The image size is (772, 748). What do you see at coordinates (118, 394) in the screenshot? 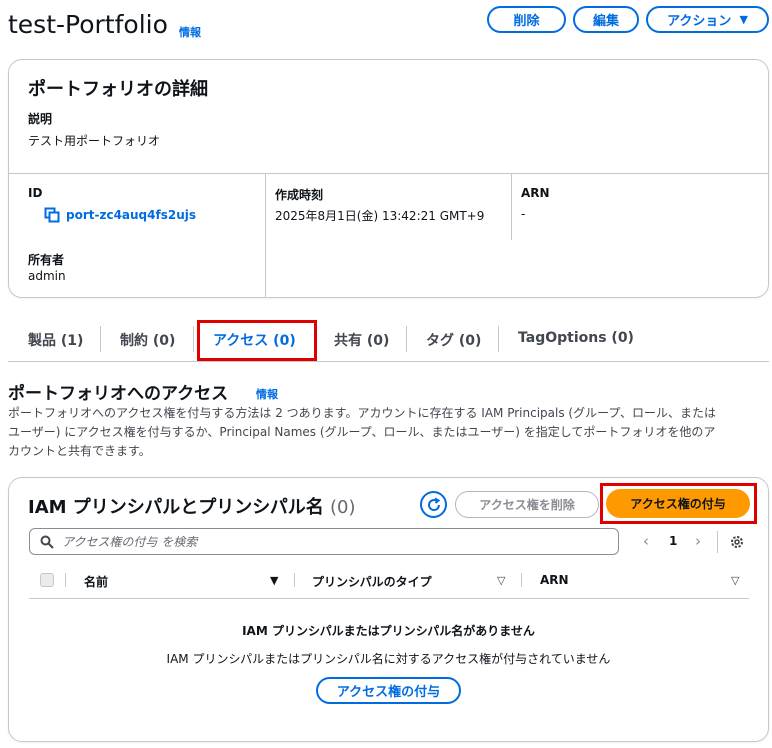
I see `access-section-title: ポートフォリオへのアクセス` at bounding box center [118, 394].